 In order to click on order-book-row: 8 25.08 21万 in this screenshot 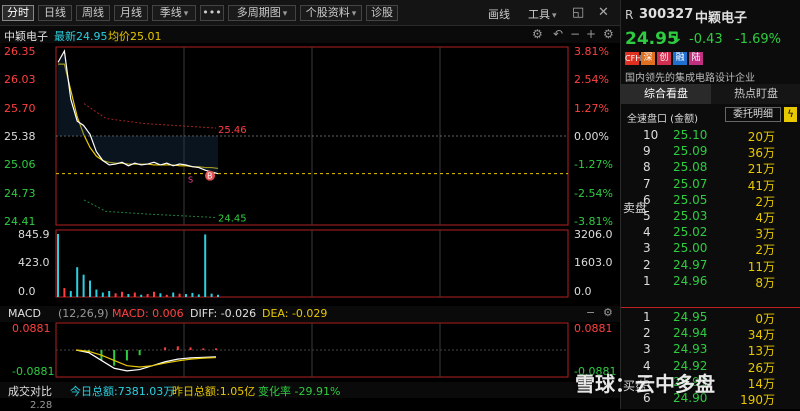, I will do `click(710, 168)`.